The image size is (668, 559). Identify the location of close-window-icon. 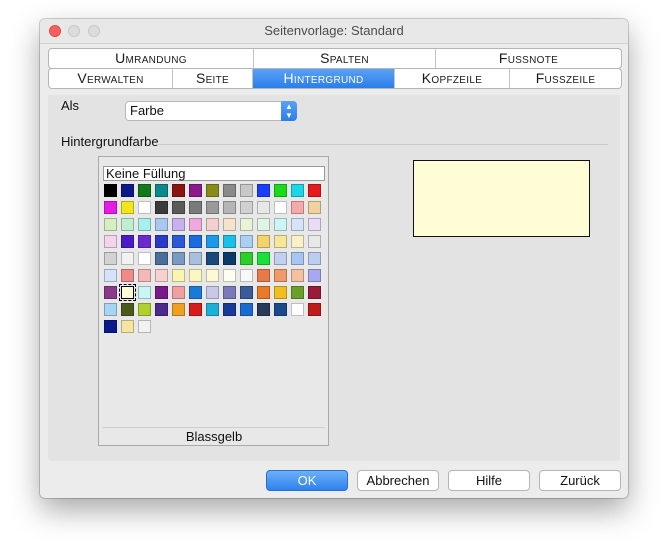
(55, 31).